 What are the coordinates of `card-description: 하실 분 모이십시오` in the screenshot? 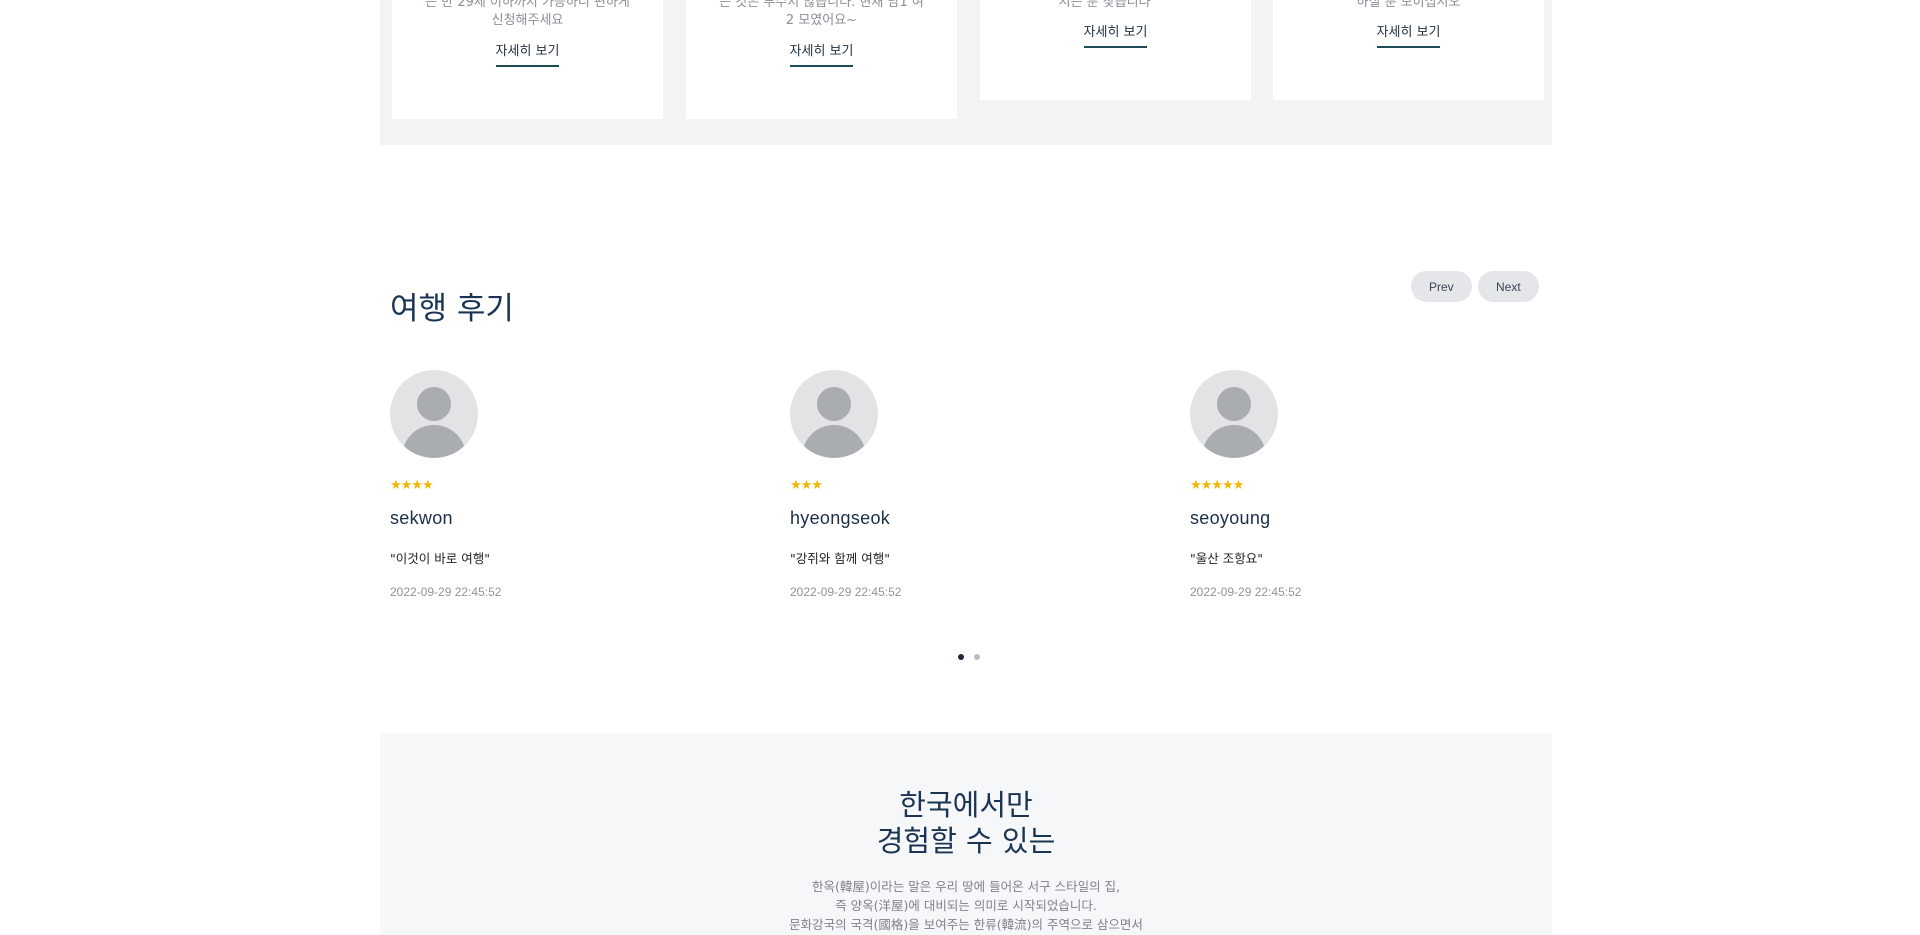 It's located at (1409, 6).